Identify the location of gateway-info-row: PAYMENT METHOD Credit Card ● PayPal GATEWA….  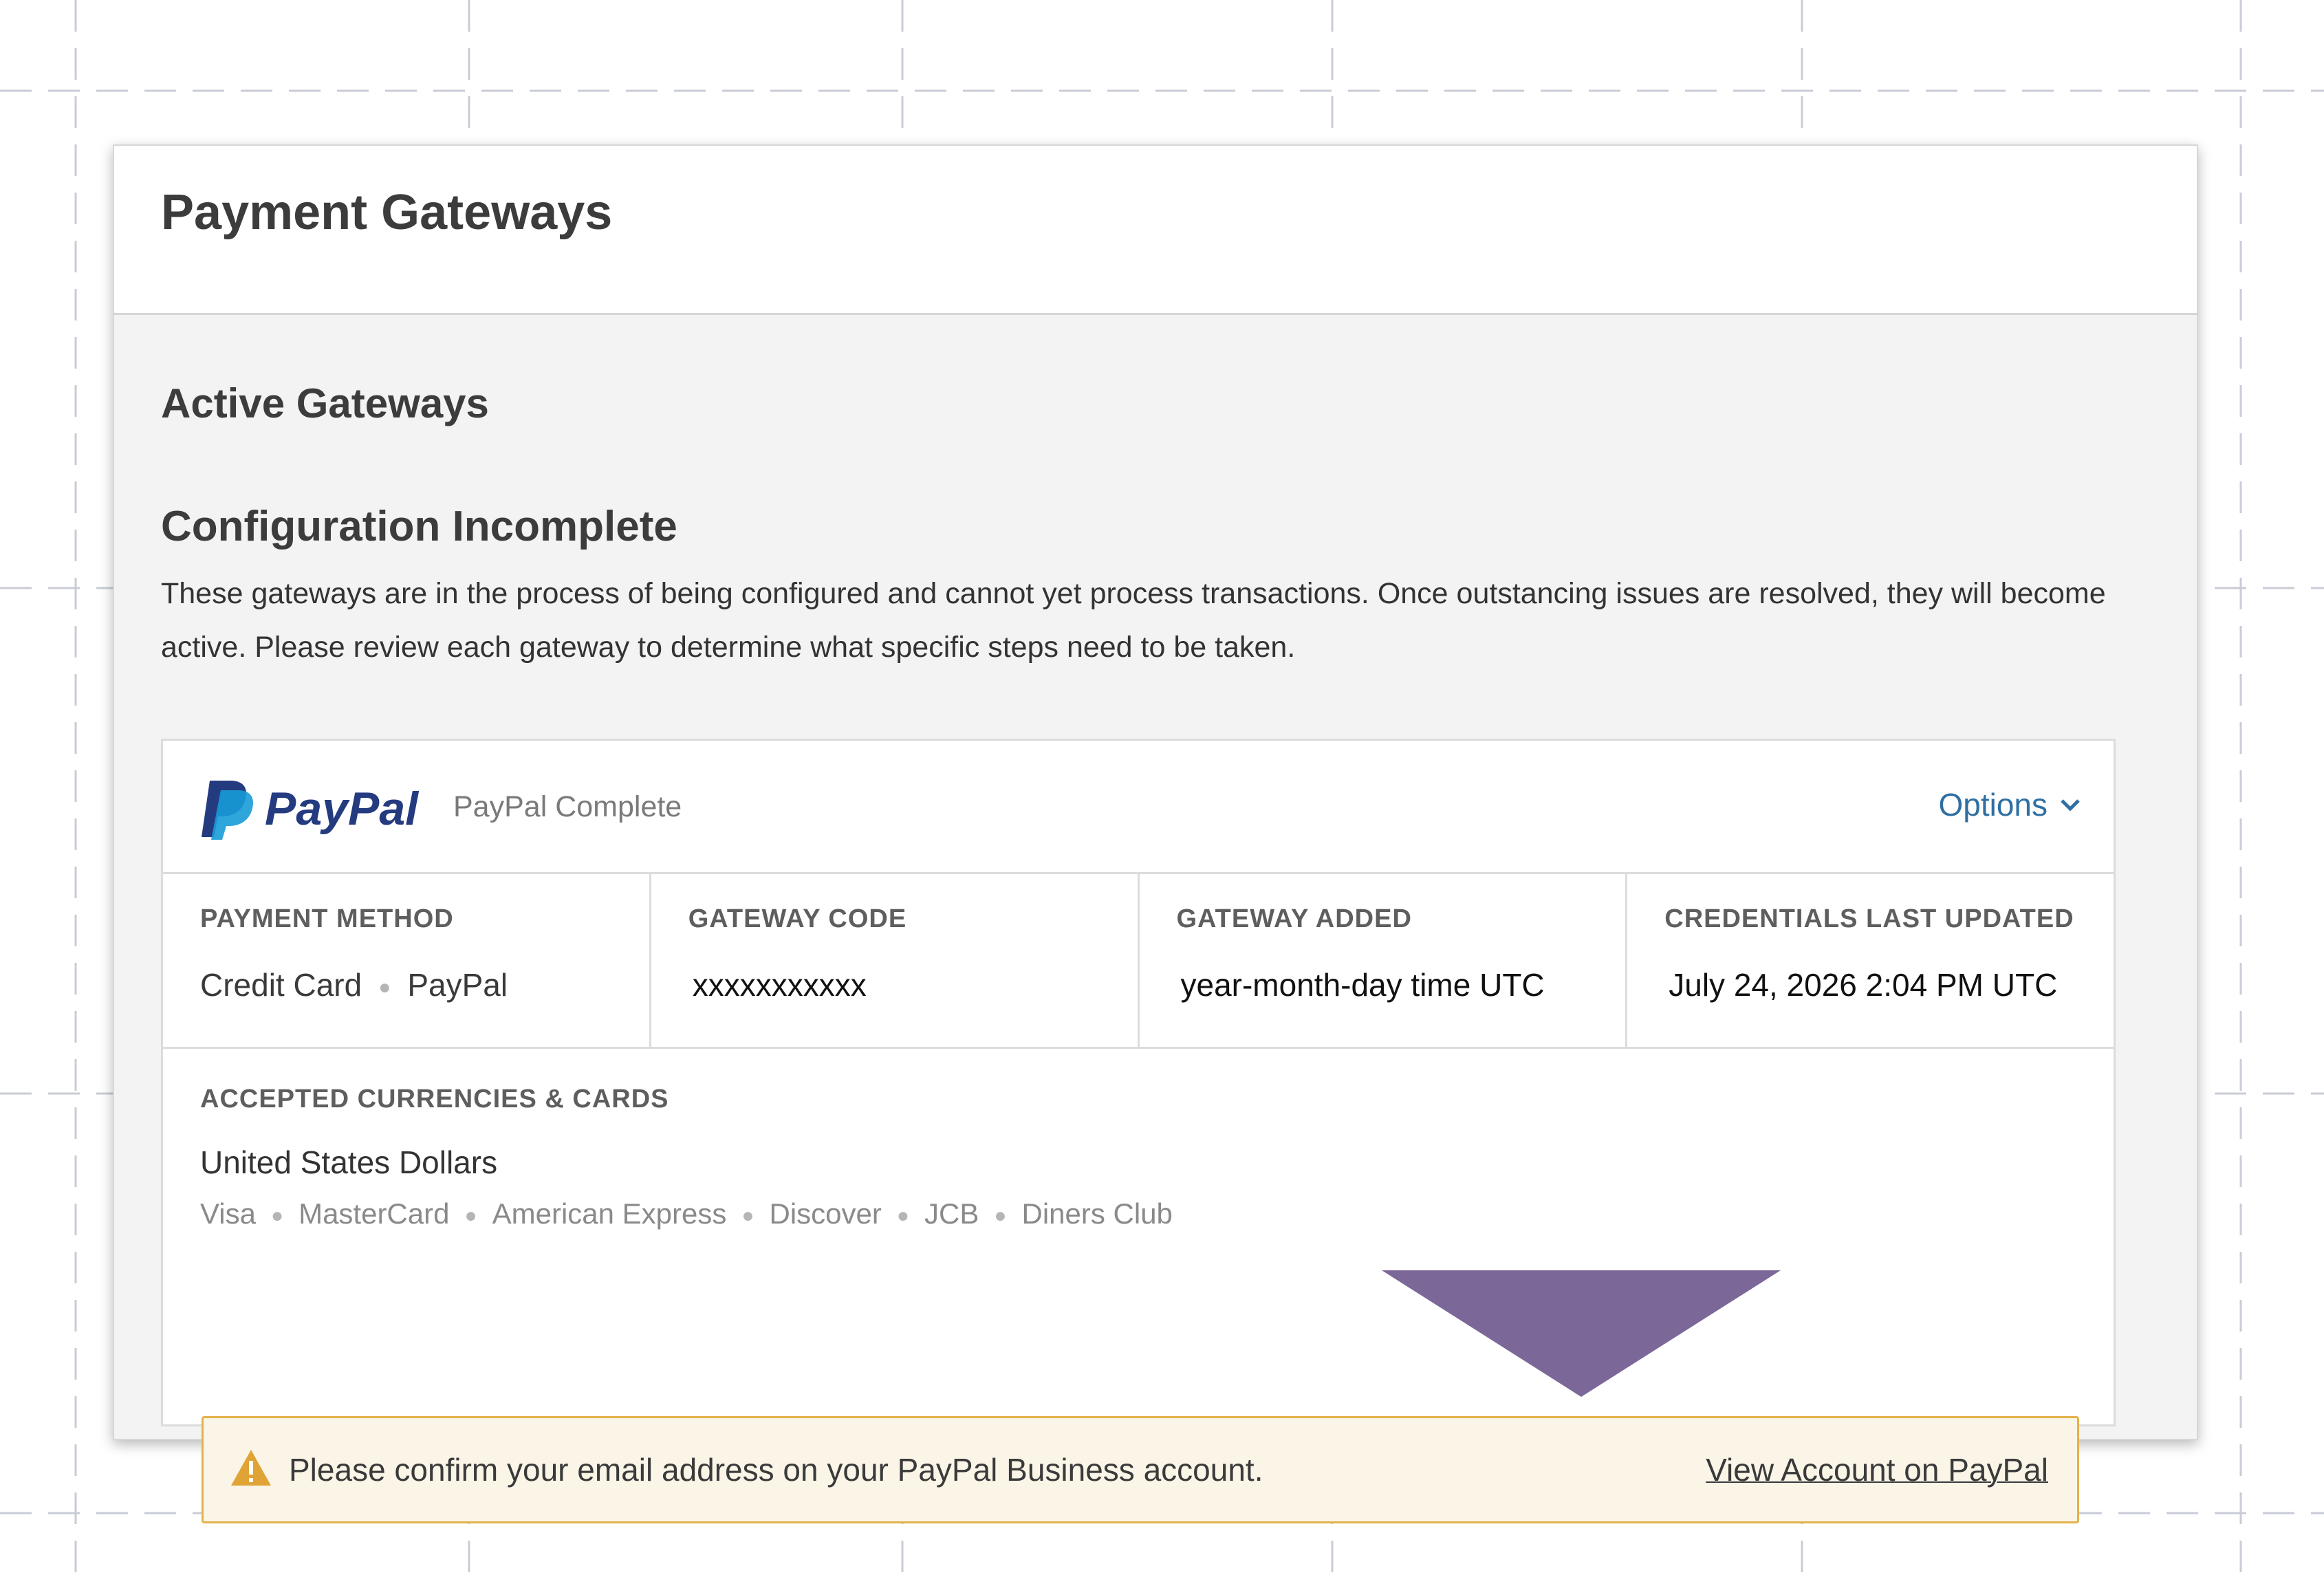
(1138, 961).